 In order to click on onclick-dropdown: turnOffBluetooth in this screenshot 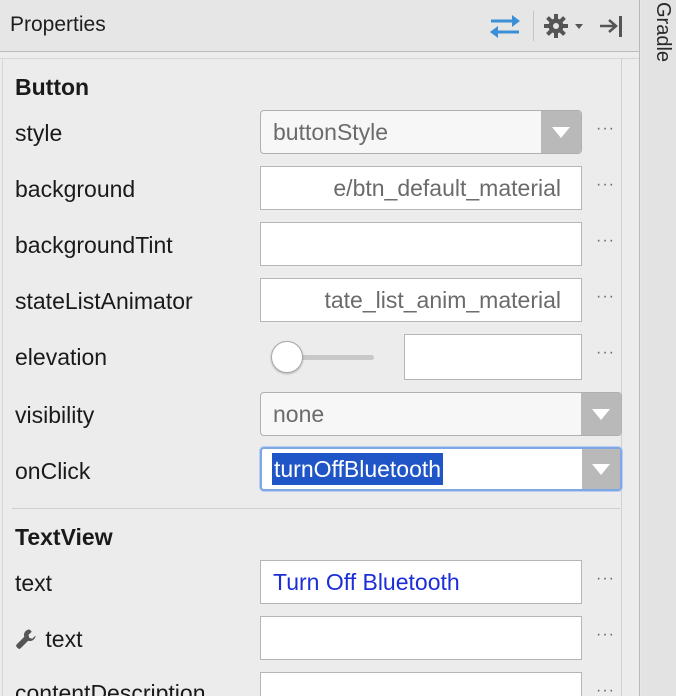, I will do `click(441, 469)`.